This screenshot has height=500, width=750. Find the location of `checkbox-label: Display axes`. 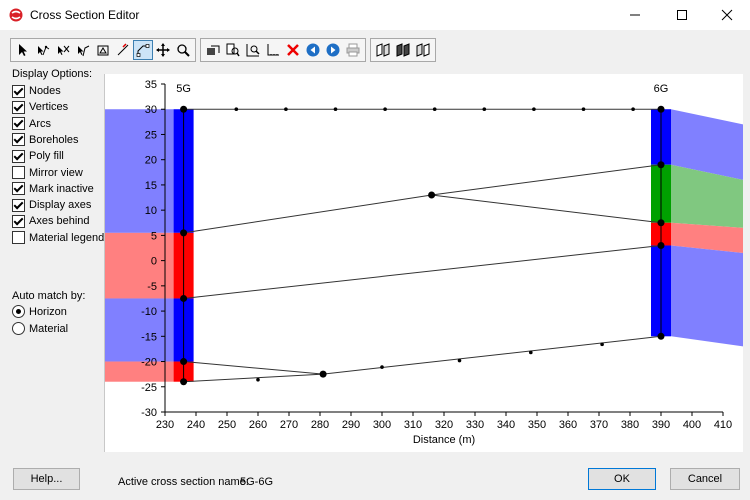

checkbox-label: Display axes is located at coordinates (60, 205).